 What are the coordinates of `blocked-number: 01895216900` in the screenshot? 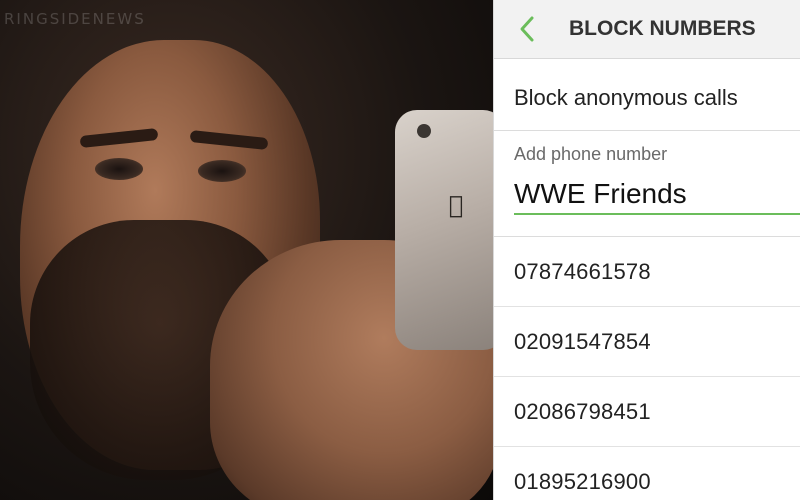 It's located at (582, 481).